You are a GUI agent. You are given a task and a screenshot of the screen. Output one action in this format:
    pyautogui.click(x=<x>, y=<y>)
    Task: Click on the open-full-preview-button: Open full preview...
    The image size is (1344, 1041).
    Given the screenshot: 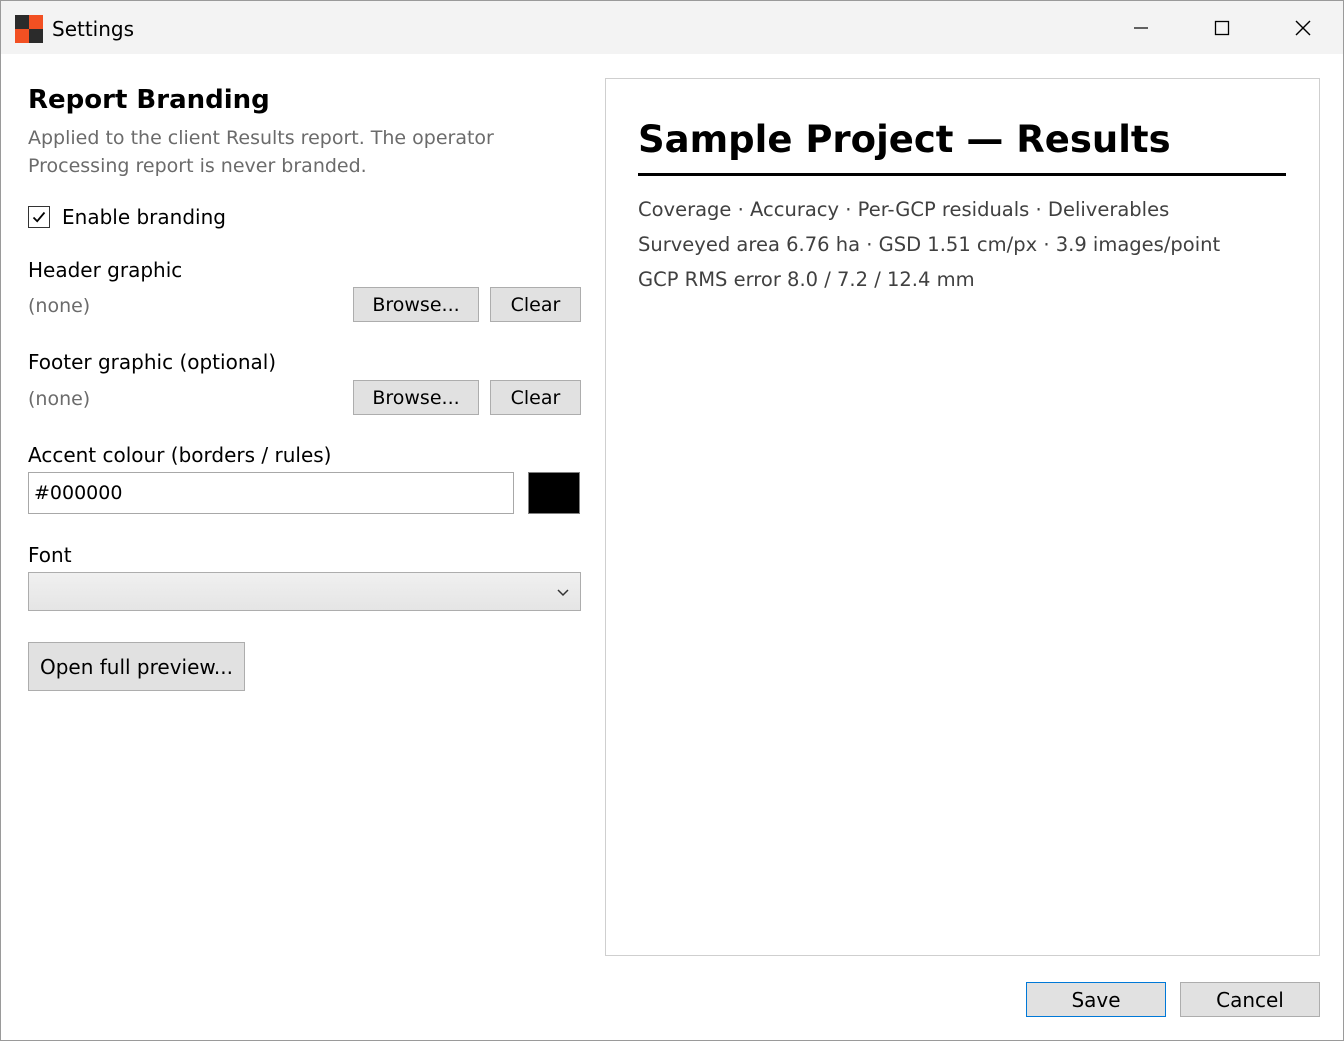 What is the action you would take?
    pyautogui.click(x=136, y=666)
    